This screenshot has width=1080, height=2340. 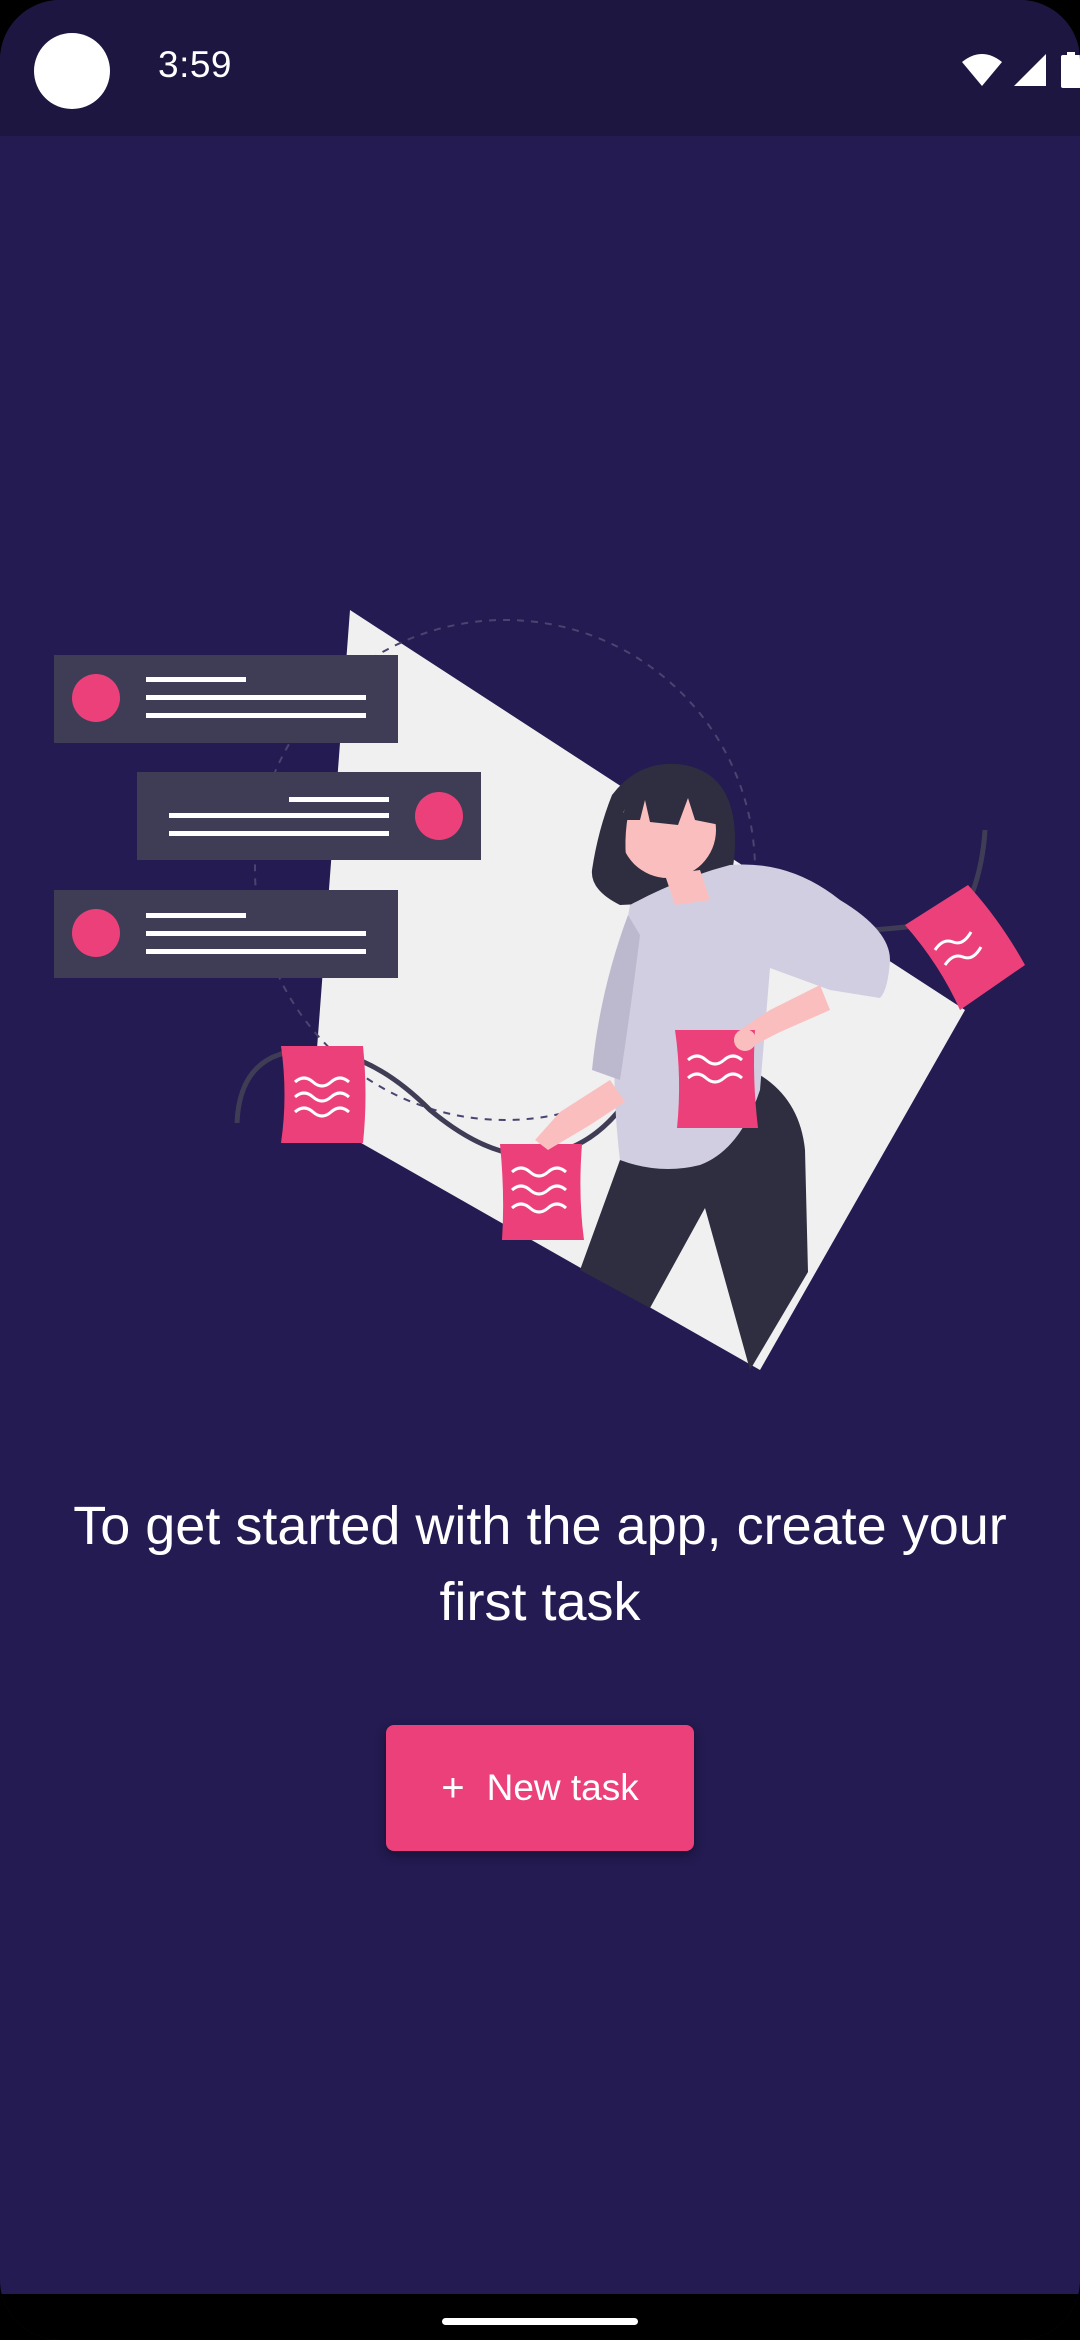 What do you see at coordinates (982, 70) in the screenshot?
I see `wifi-icon` at bounding box center [982, 70].